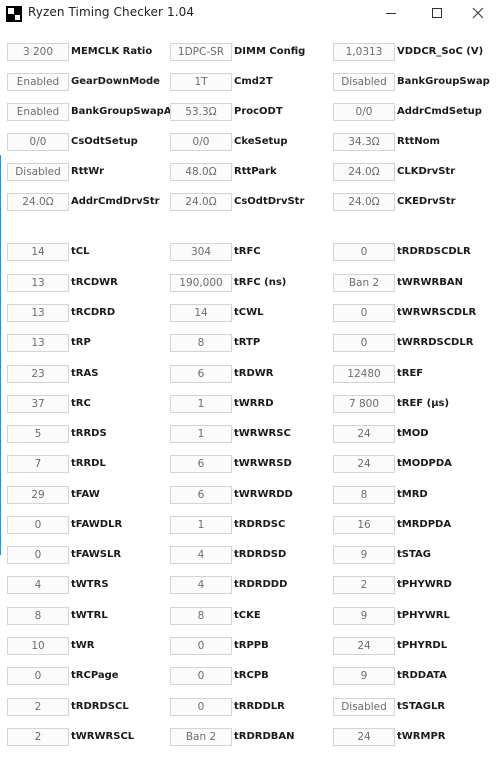 The image size is (501, 757). I want to click on timing-label: tMOD, so click(413, 433).